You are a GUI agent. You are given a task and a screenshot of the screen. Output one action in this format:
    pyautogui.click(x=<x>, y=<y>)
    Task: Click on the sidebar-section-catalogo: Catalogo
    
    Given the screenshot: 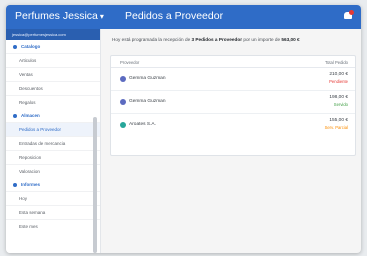 What is the action you would take?
    pyautogui.click(x=53, y=46)
    